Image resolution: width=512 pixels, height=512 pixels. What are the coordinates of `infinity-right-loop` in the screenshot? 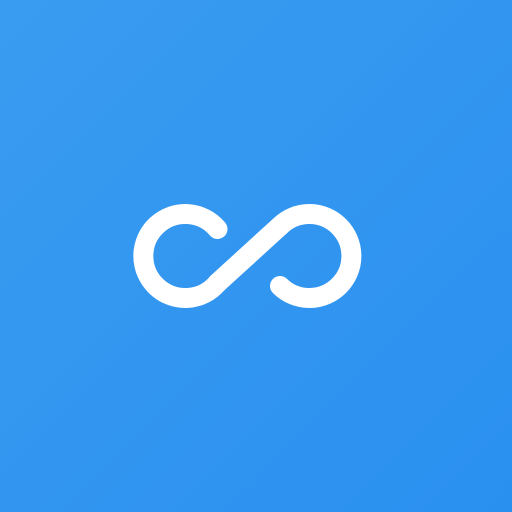 It's located at (316, 256).